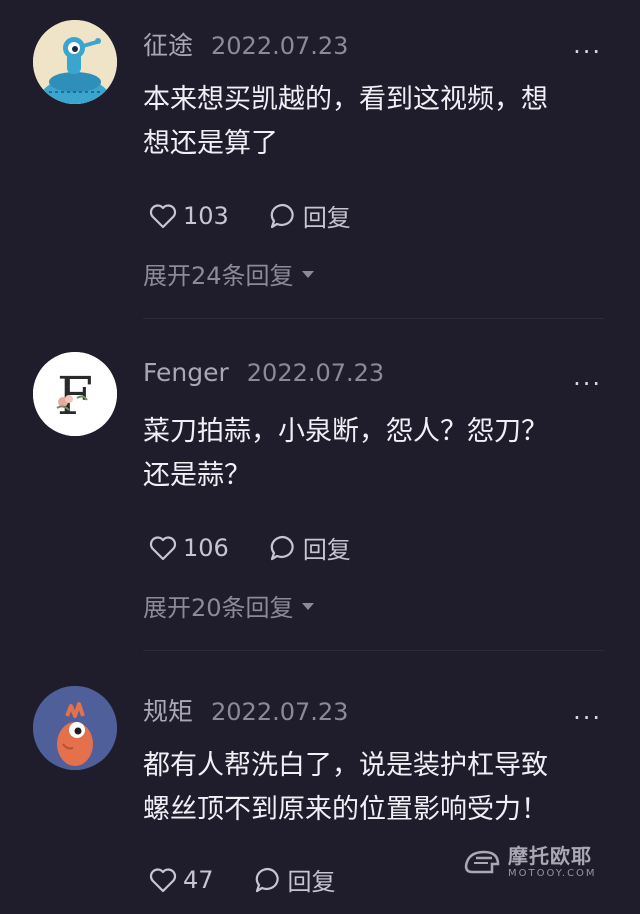  Describe the element at coordinates (345, 431) in the screenshot. I see `comment-text-line: 菜刀拍蒜，小泉断，怨人？怨刀？` at that location.